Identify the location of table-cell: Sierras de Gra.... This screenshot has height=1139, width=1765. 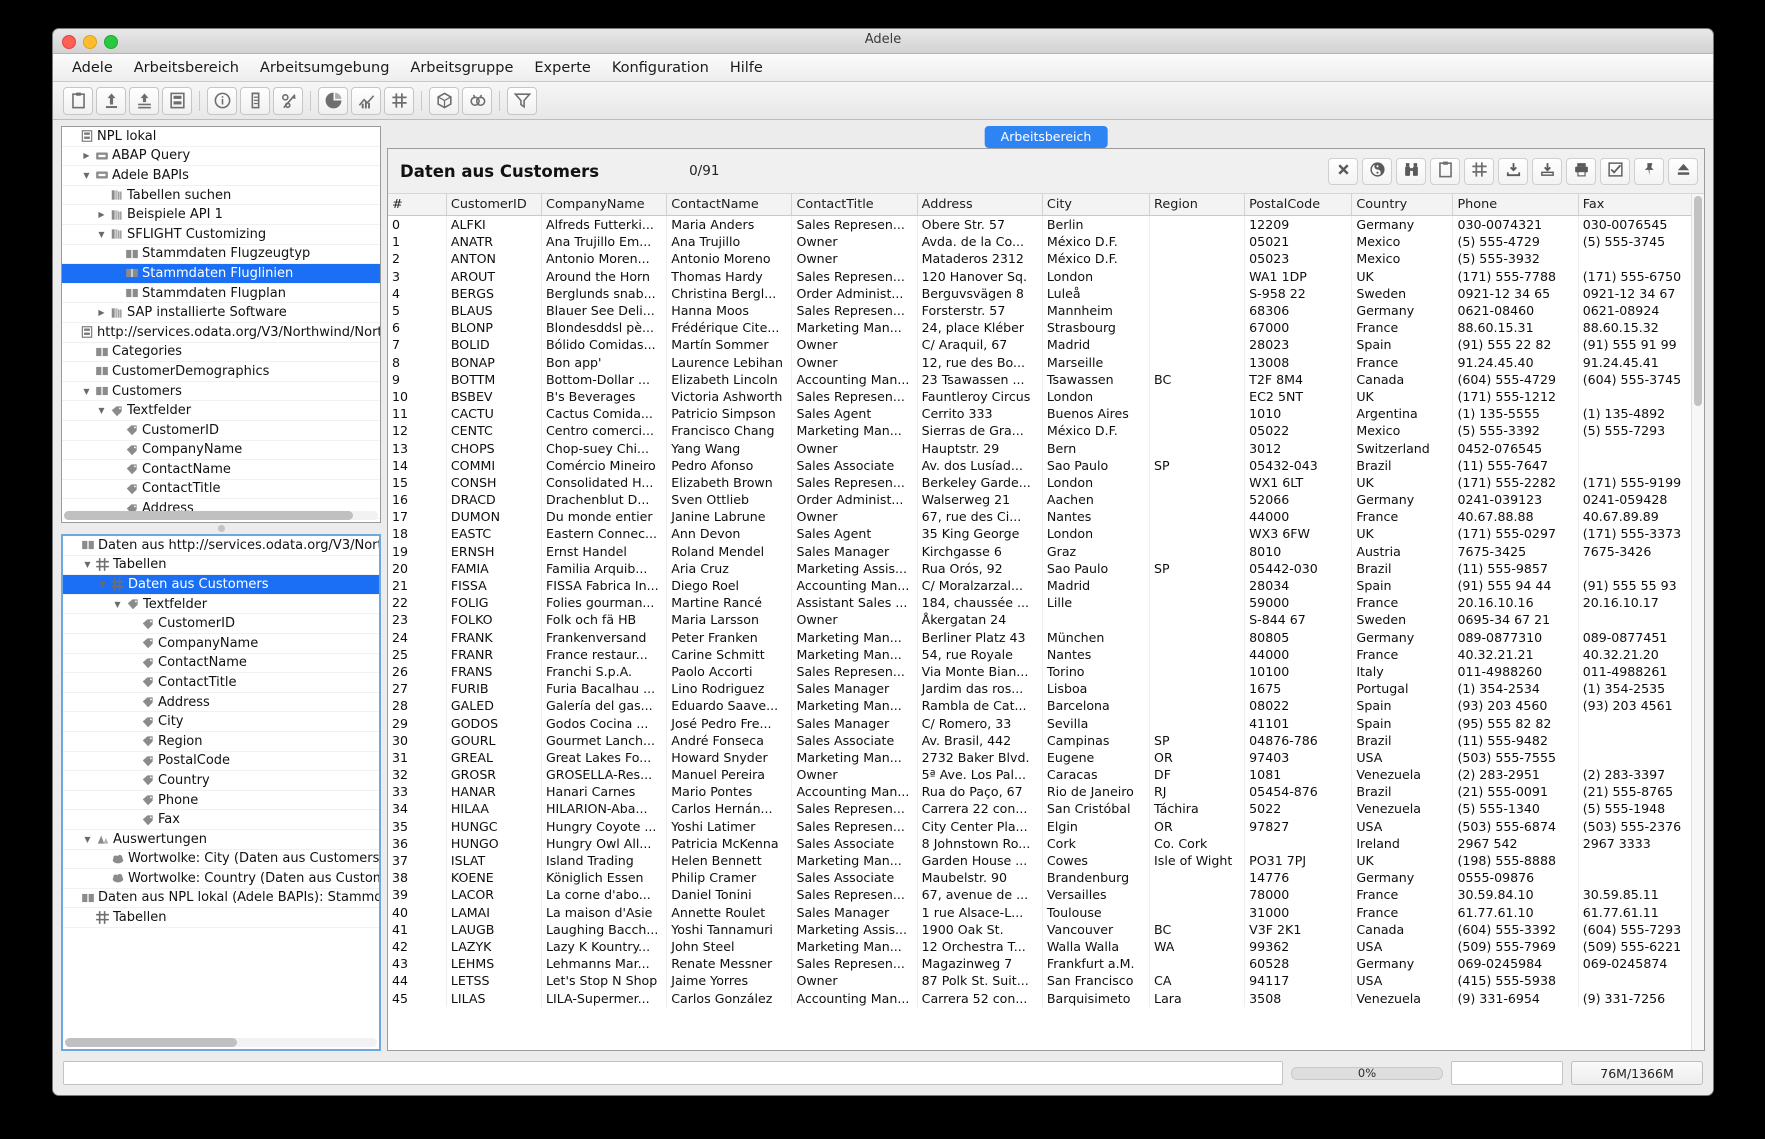
(980, 431).